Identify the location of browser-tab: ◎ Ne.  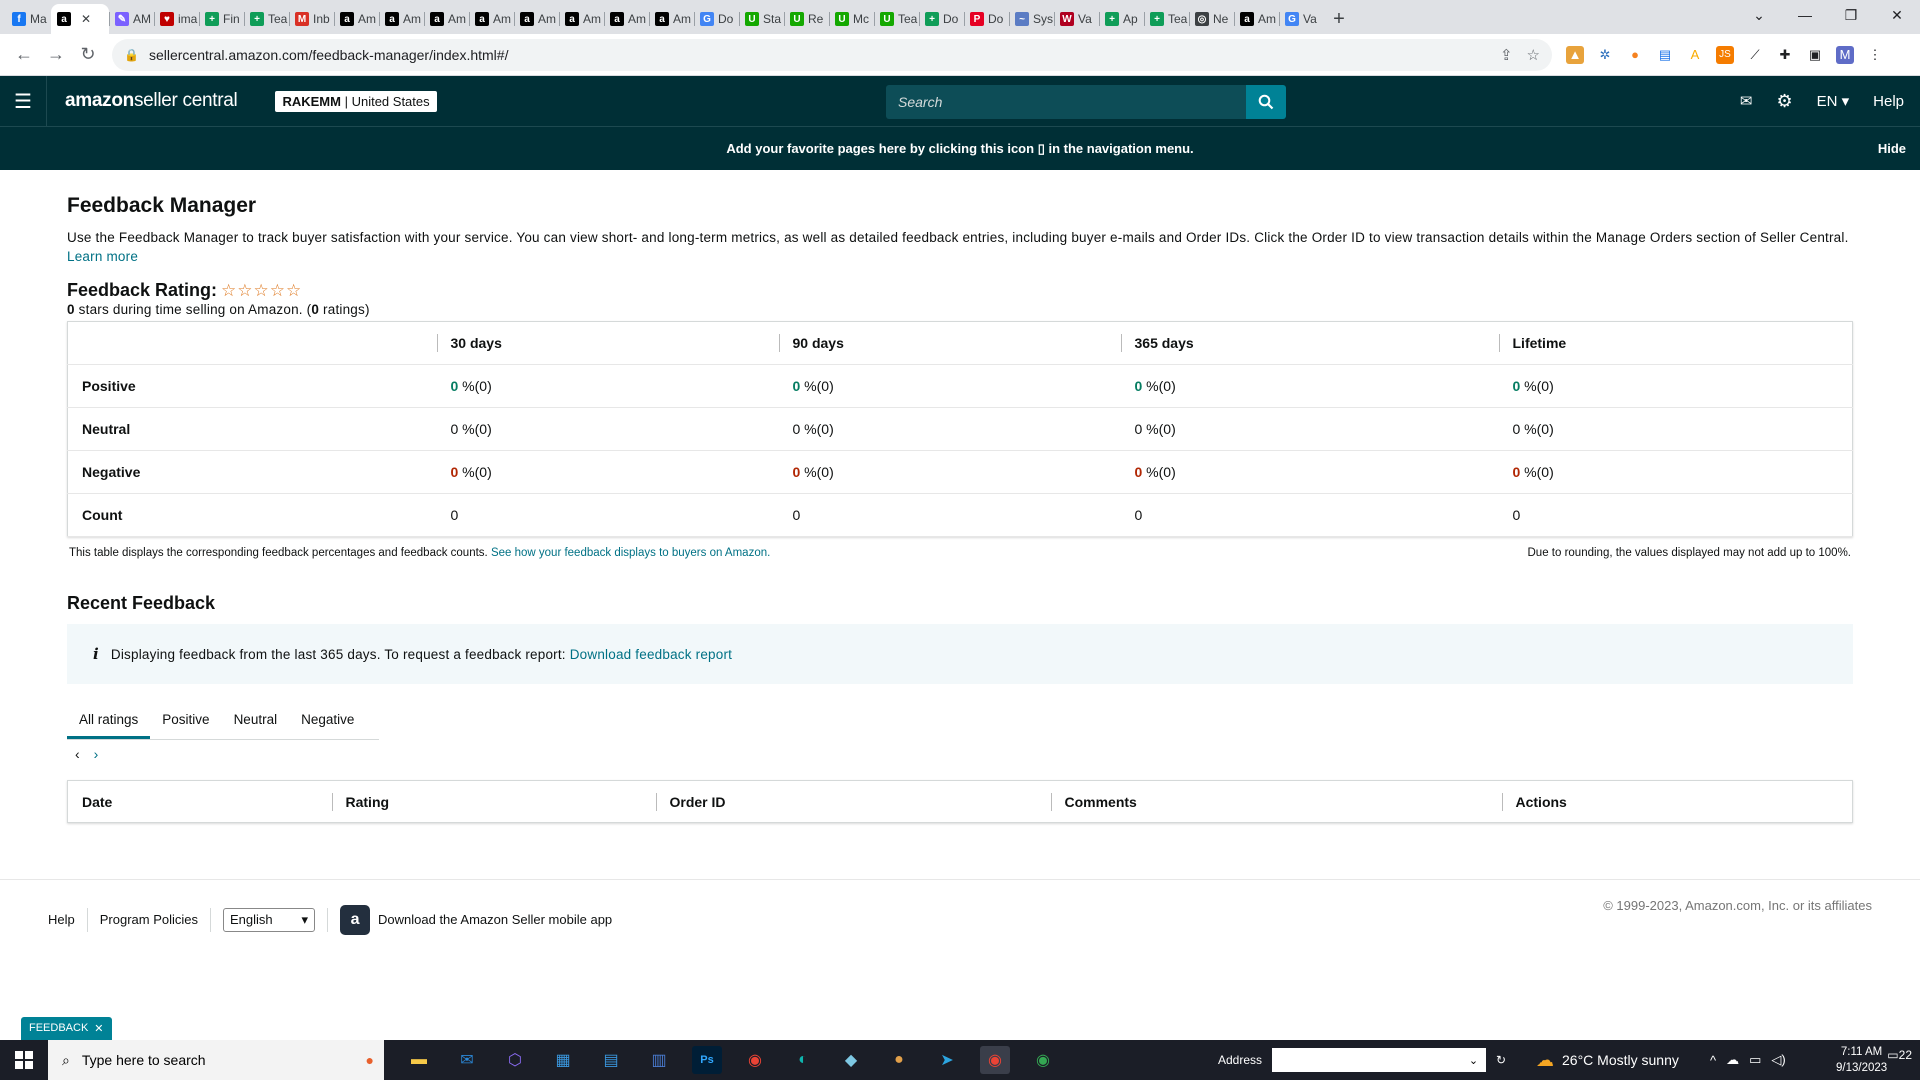
(1211, 19).